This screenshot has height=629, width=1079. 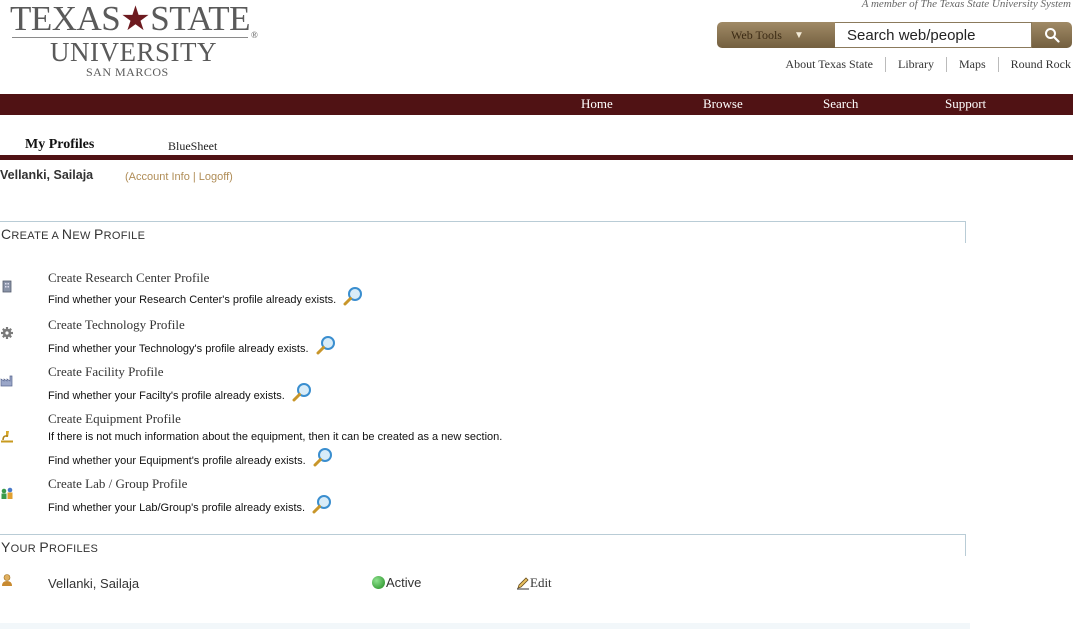 What do you see at coordinates (128, 278) in the screenshot?
I see `create-research-center-link: Create Research Center Profile` at bounding box center [128, 278].